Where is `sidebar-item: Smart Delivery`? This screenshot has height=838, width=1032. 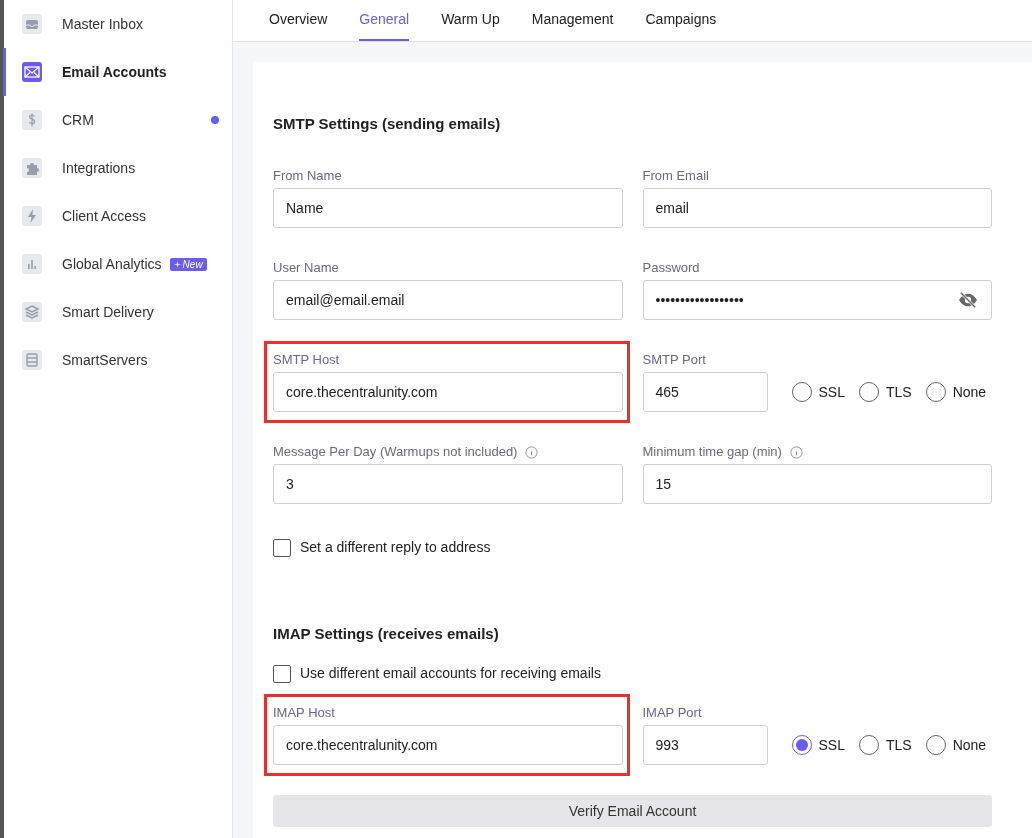
sidebar-item: Smart Delivery is located at coordinates (118, 312).